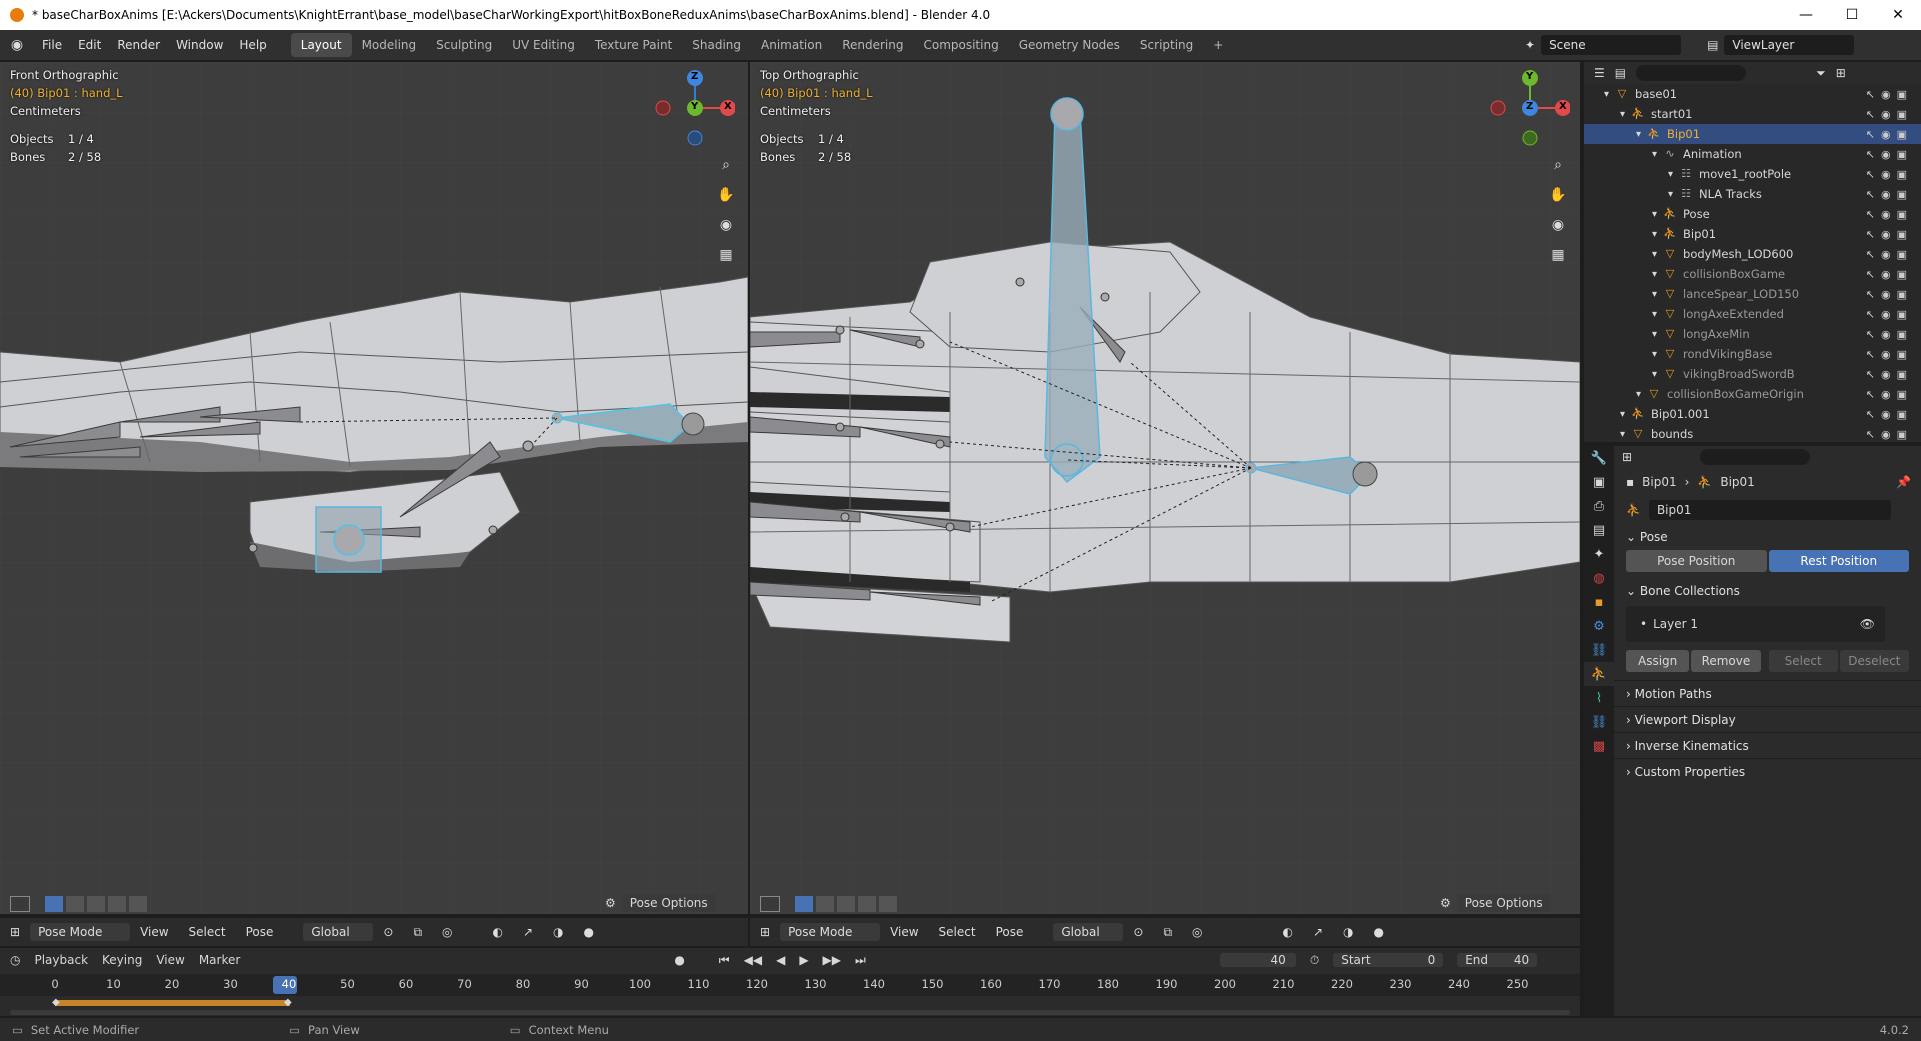 This screenshot has height=1041, width=1921. Describe the element at coordinates (1599, 650) in the screenshot. I see `constraint-tab-icon: ⛓` at that location.